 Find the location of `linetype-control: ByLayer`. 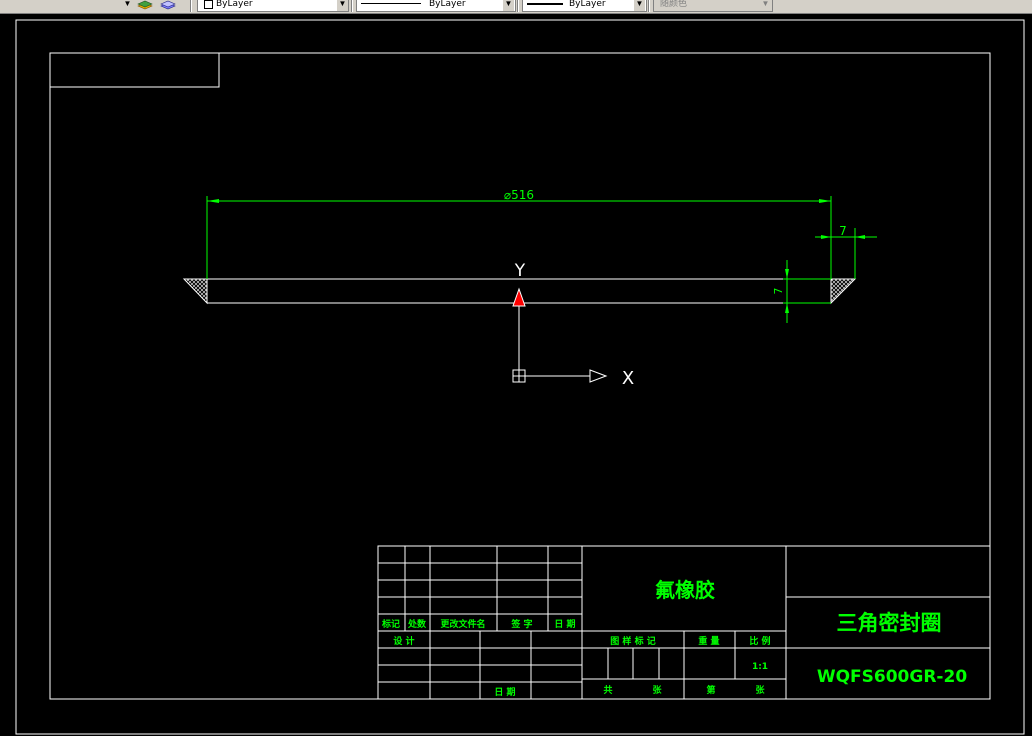

linetype-control: ByLayer is located at coordinates (436, 6).